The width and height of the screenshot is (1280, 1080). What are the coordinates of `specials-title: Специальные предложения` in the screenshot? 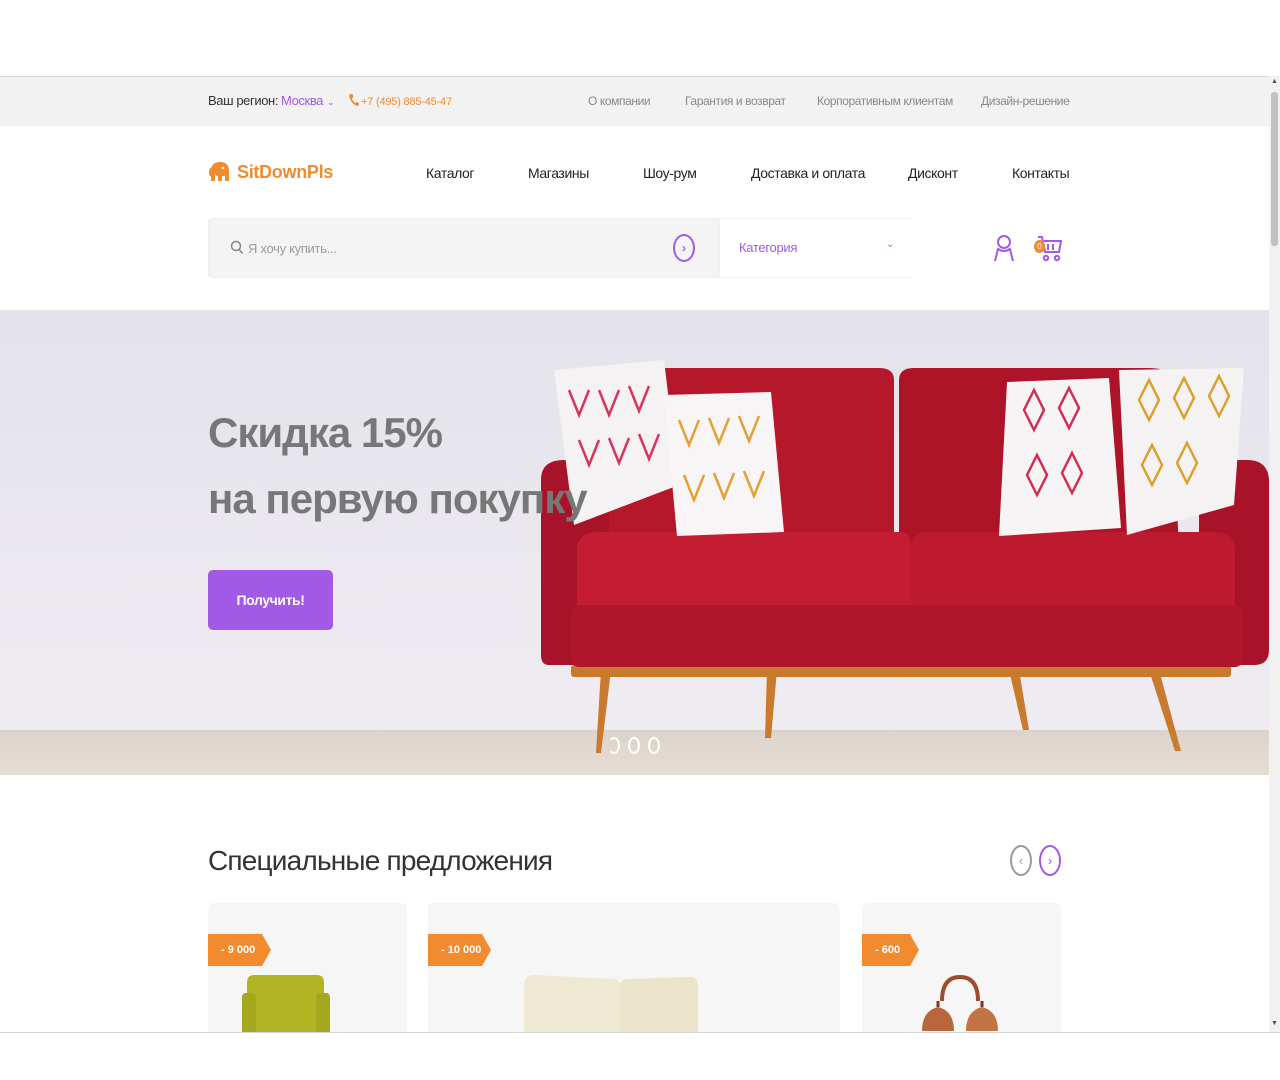 It's located at (380, 860).